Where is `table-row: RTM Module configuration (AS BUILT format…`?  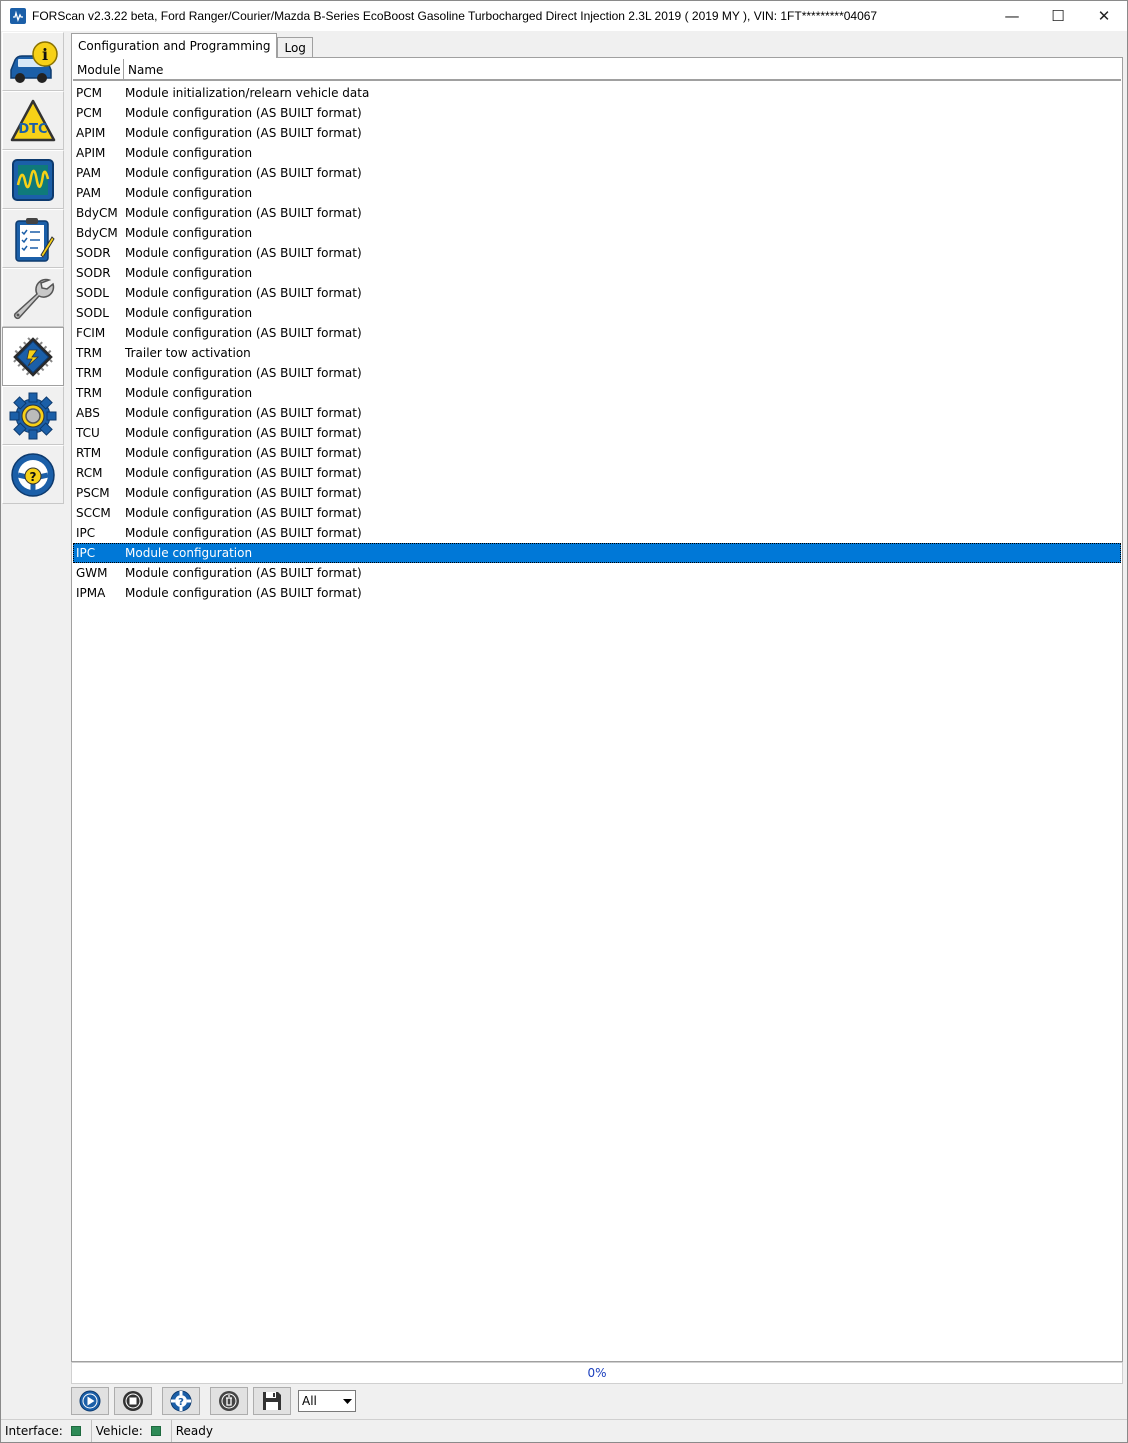 table-row: RTM Module configuration (AS BUILT format… is located at coordinates (597, 453).